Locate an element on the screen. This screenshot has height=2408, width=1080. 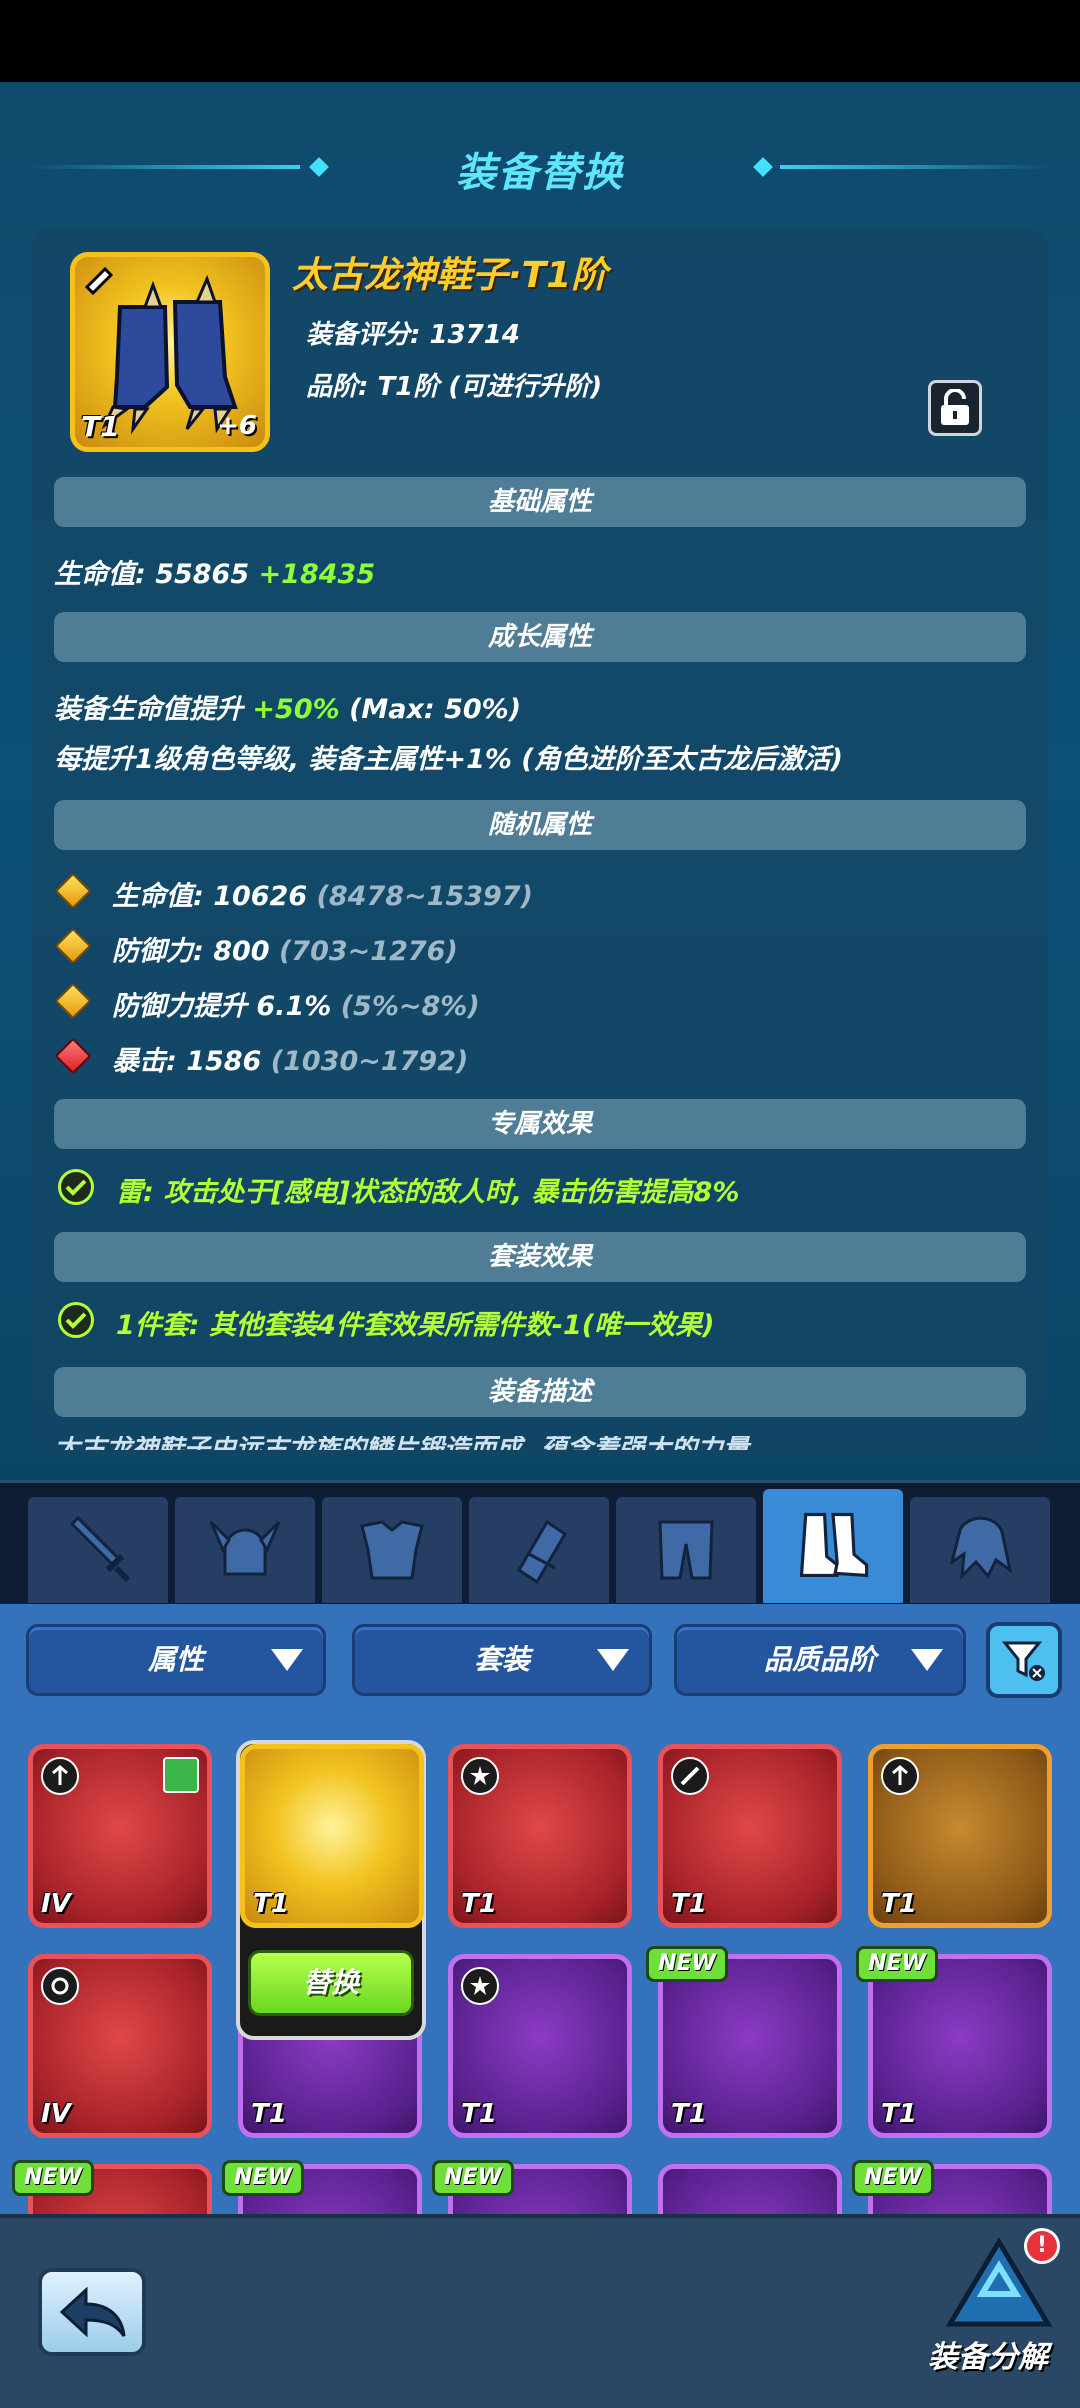
back-arrow-icon is located at coordinates (92, 2312).